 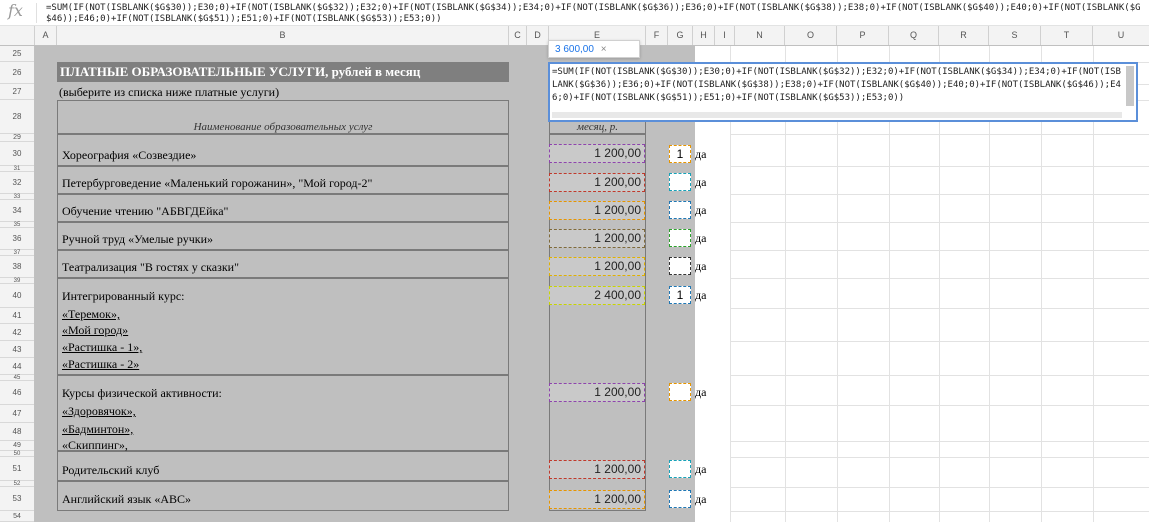 What do you see at coordinates (283, 127) in the screenshot?
I see `header-name-label: Наименование образовательных услуг` at bounding box center [283, 127].